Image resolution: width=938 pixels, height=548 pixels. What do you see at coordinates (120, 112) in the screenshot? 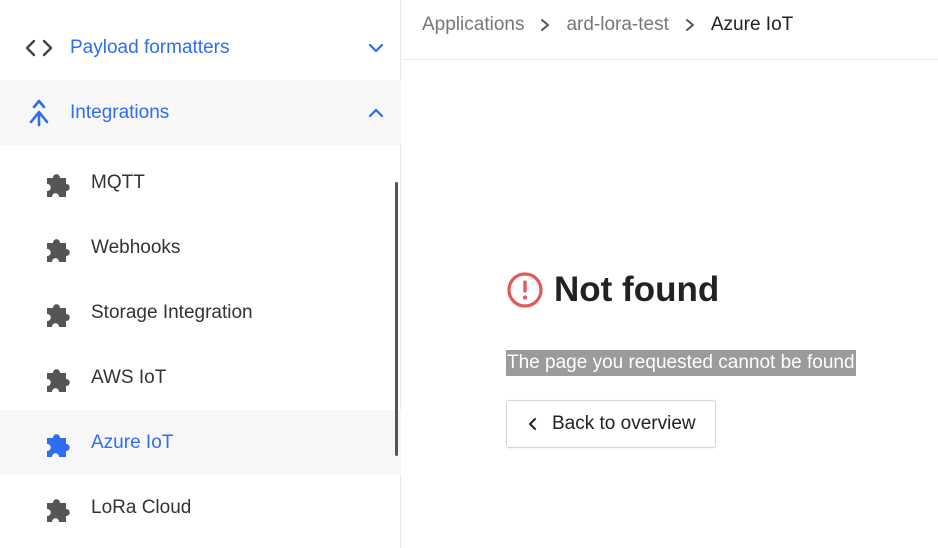
I see `sidebar-item-label: Integrations` at bounding box center [120, 112].